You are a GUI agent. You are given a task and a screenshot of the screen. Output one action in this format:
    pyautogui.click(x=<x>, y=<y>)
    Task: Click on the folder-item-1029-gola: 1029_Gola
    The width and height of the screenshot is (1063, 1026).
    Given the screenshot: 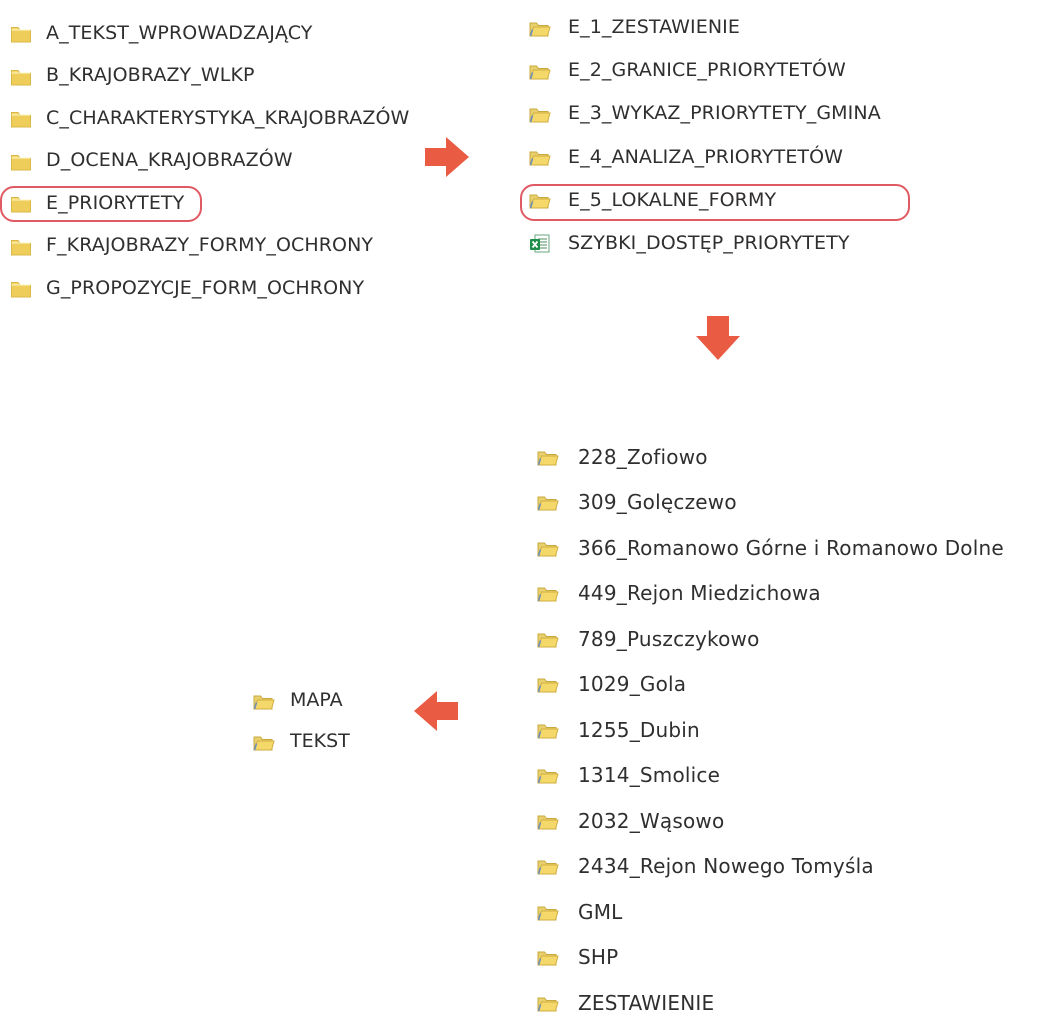 What is the action you would take?
    pyautogui.click(x=770, y=685)
    